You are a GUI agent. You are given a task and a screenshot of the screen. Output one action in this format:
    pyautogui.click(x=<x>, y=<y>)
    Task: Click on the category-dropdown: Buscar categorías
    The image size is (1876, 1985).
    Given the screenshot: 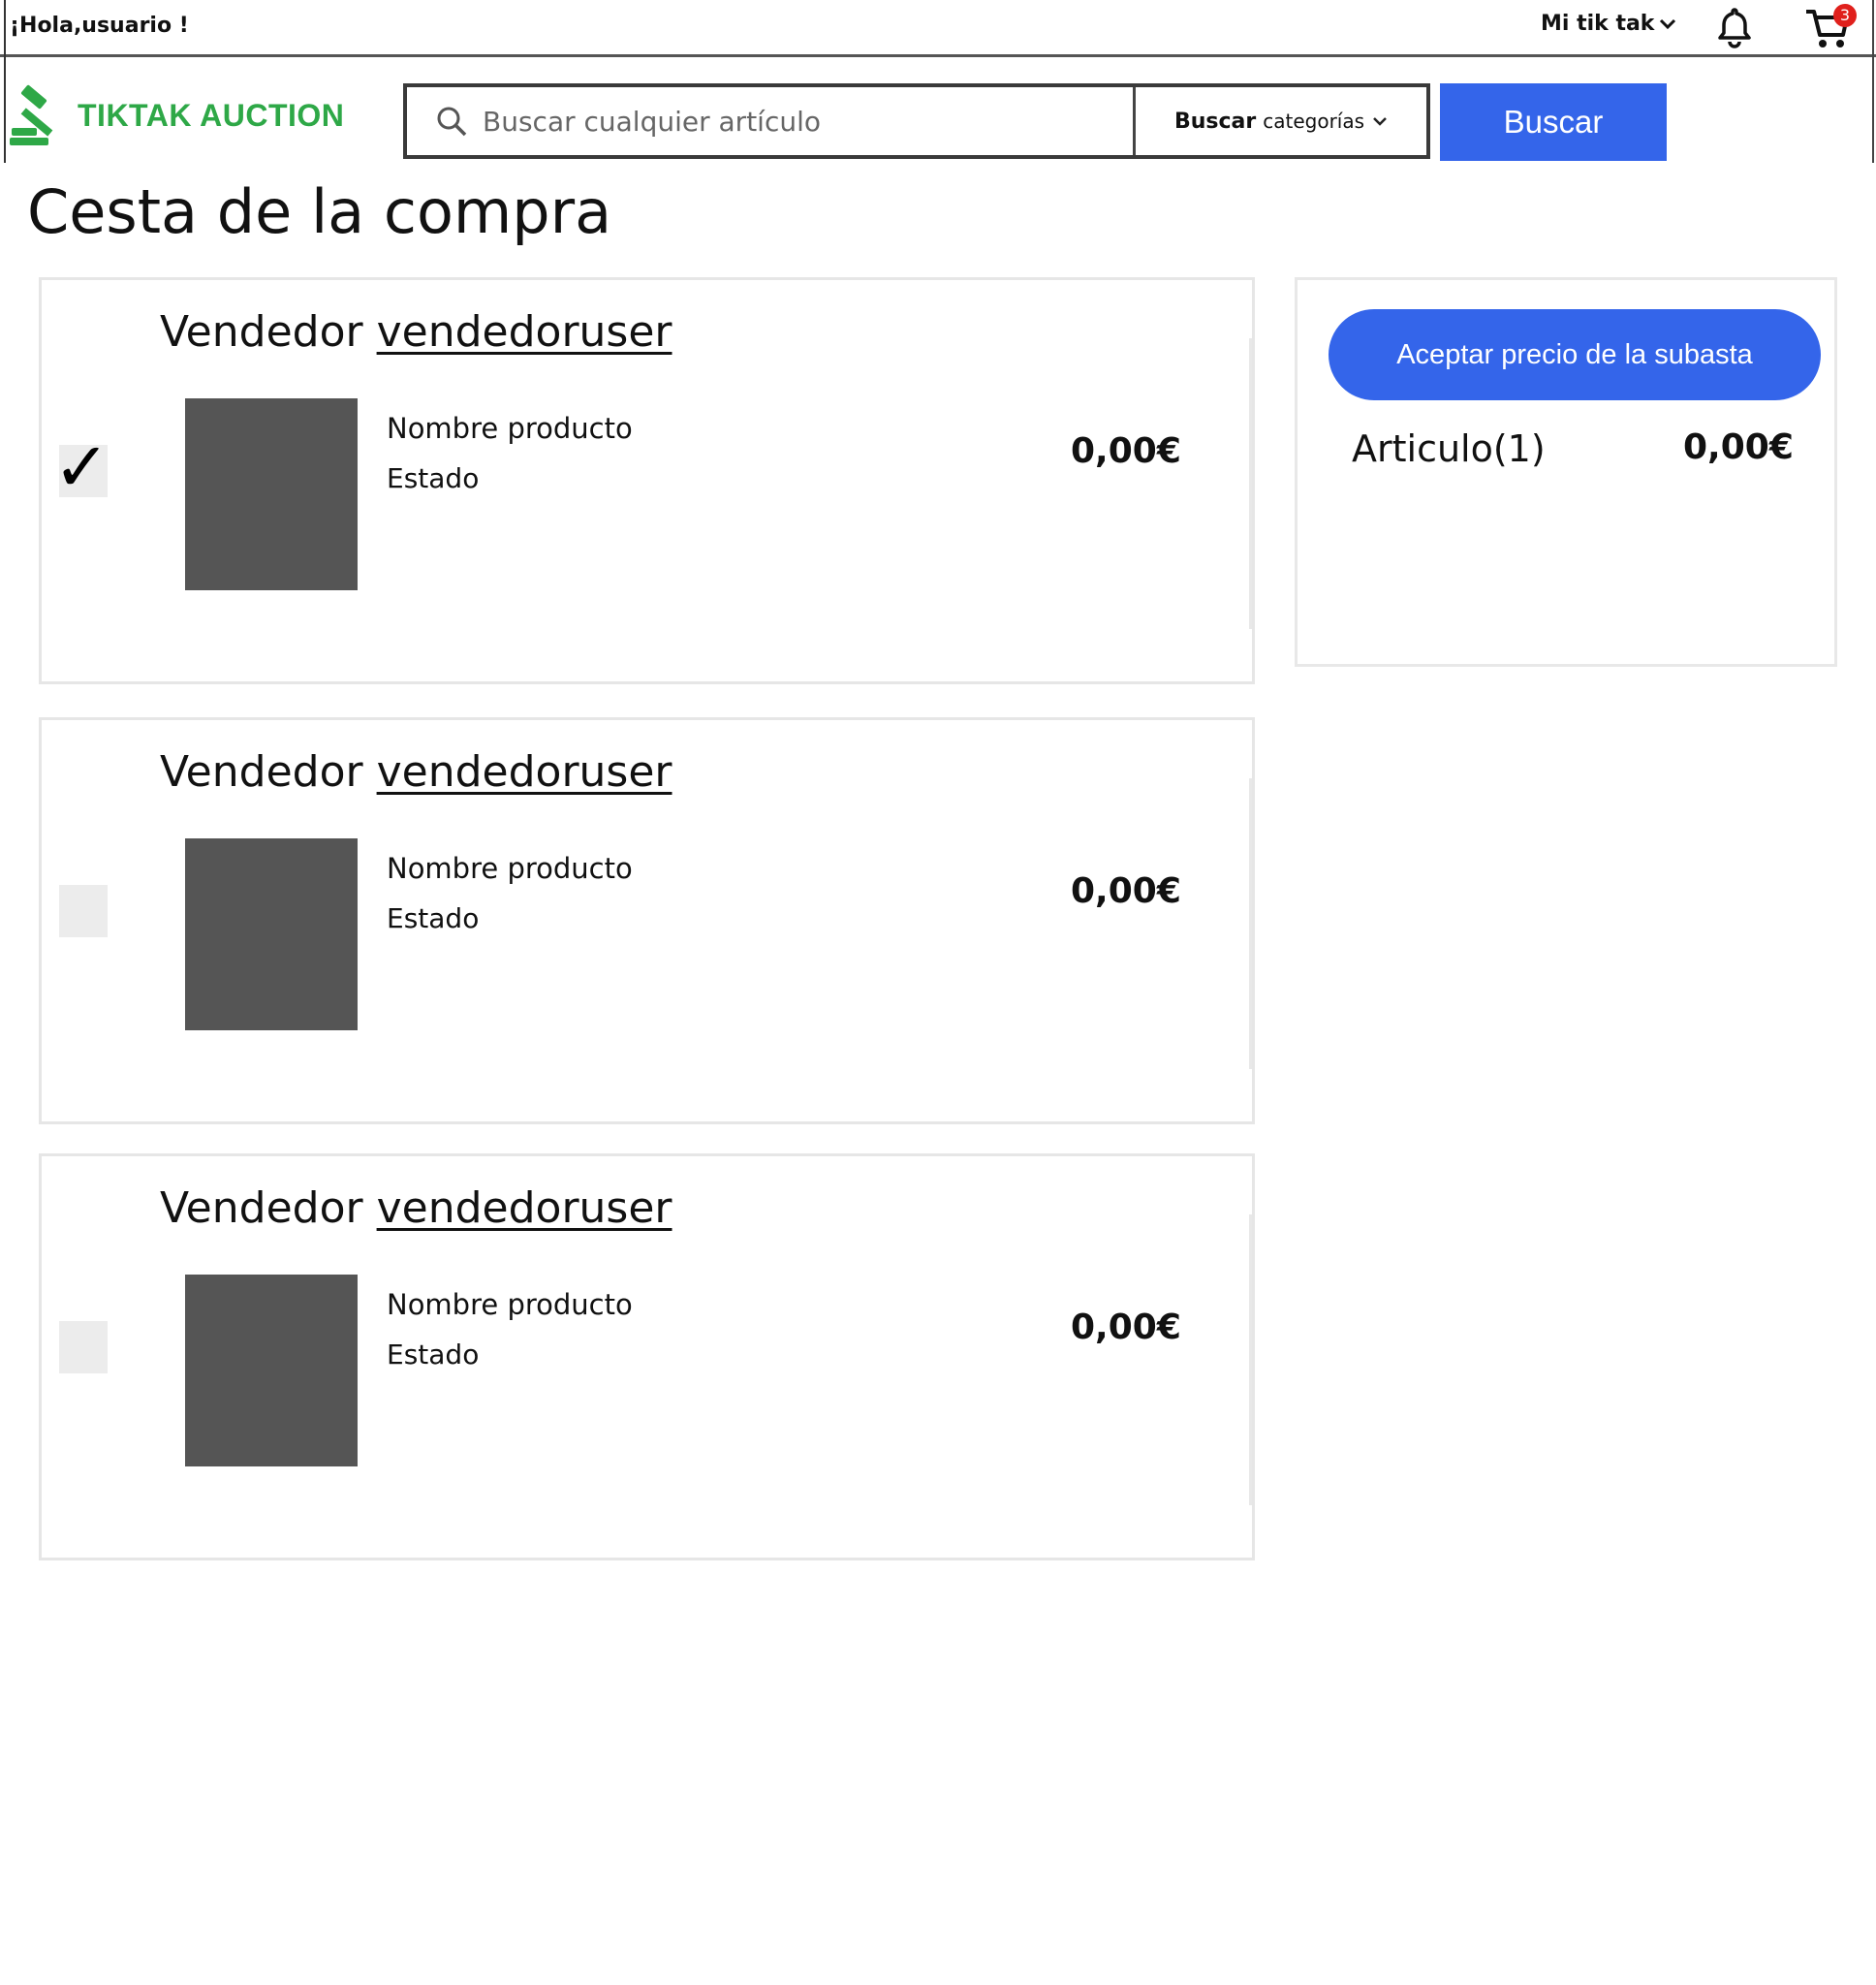 What is the action you would take?
    pyautogui.click(x=1279, y=121)
    